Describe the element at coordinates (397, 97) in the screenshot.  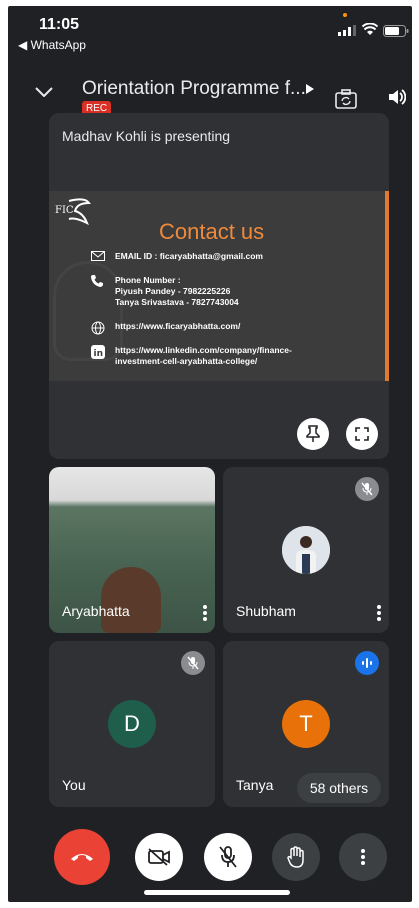
I see `speaker-icon` at that location.